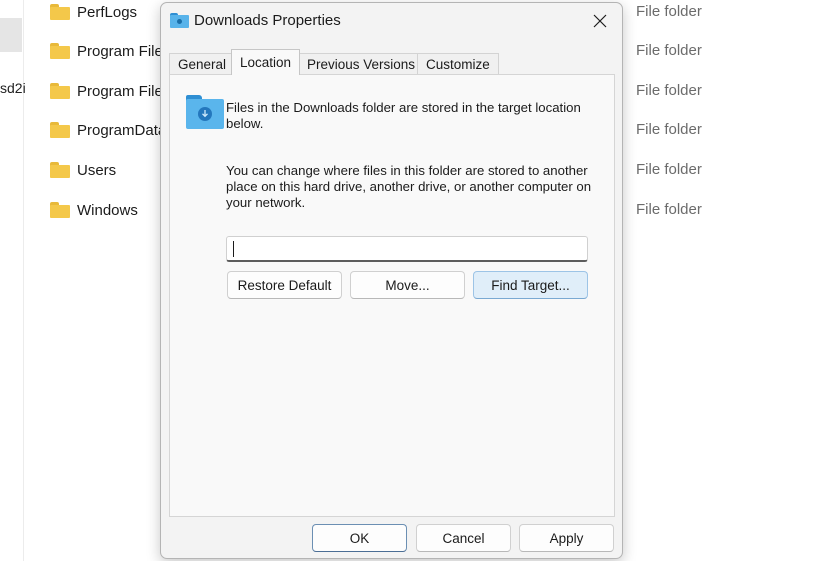 The height and width of the screenshot is (561, 825). What do you see at coordinates (361, 64) in the screenshot?
I see `tab-previous-versions: Previous Versions` at bounding box center [361, 64].